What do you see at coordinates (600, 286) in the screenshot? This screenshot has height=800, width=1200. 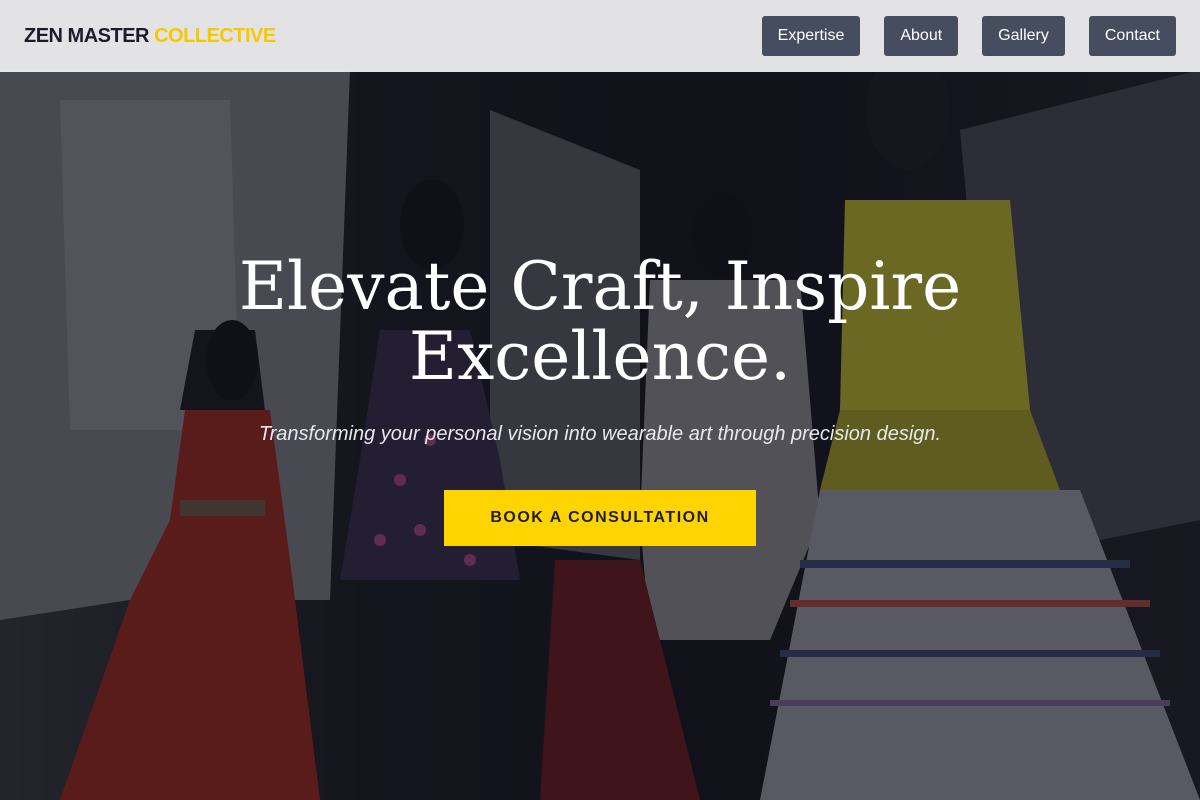 I see `hero-headline-line-1: Elevate Craft, Inspire` at bounding box center [600, 286].